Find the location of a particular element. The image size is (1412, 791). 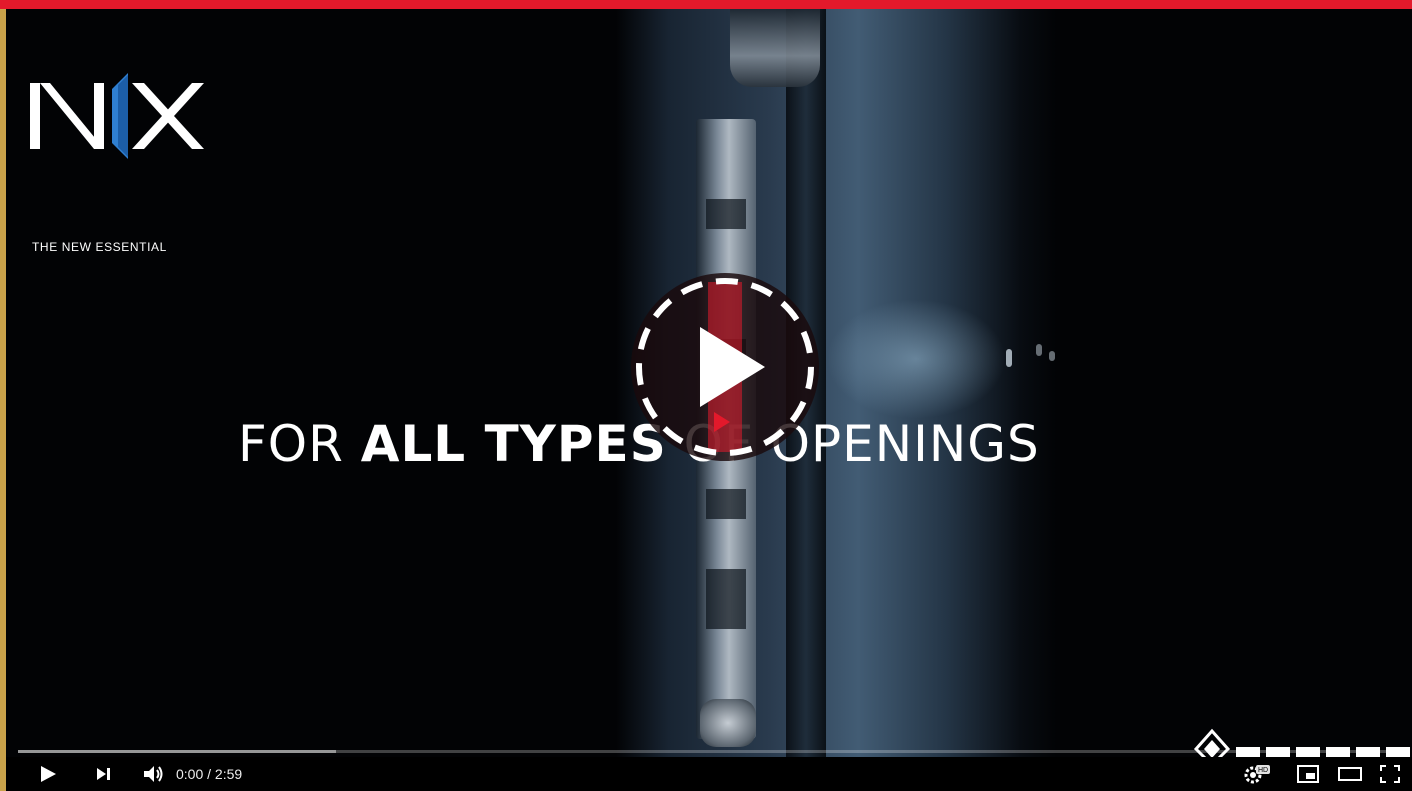

hd-badge: HD is located at coordinates (1263, 770).